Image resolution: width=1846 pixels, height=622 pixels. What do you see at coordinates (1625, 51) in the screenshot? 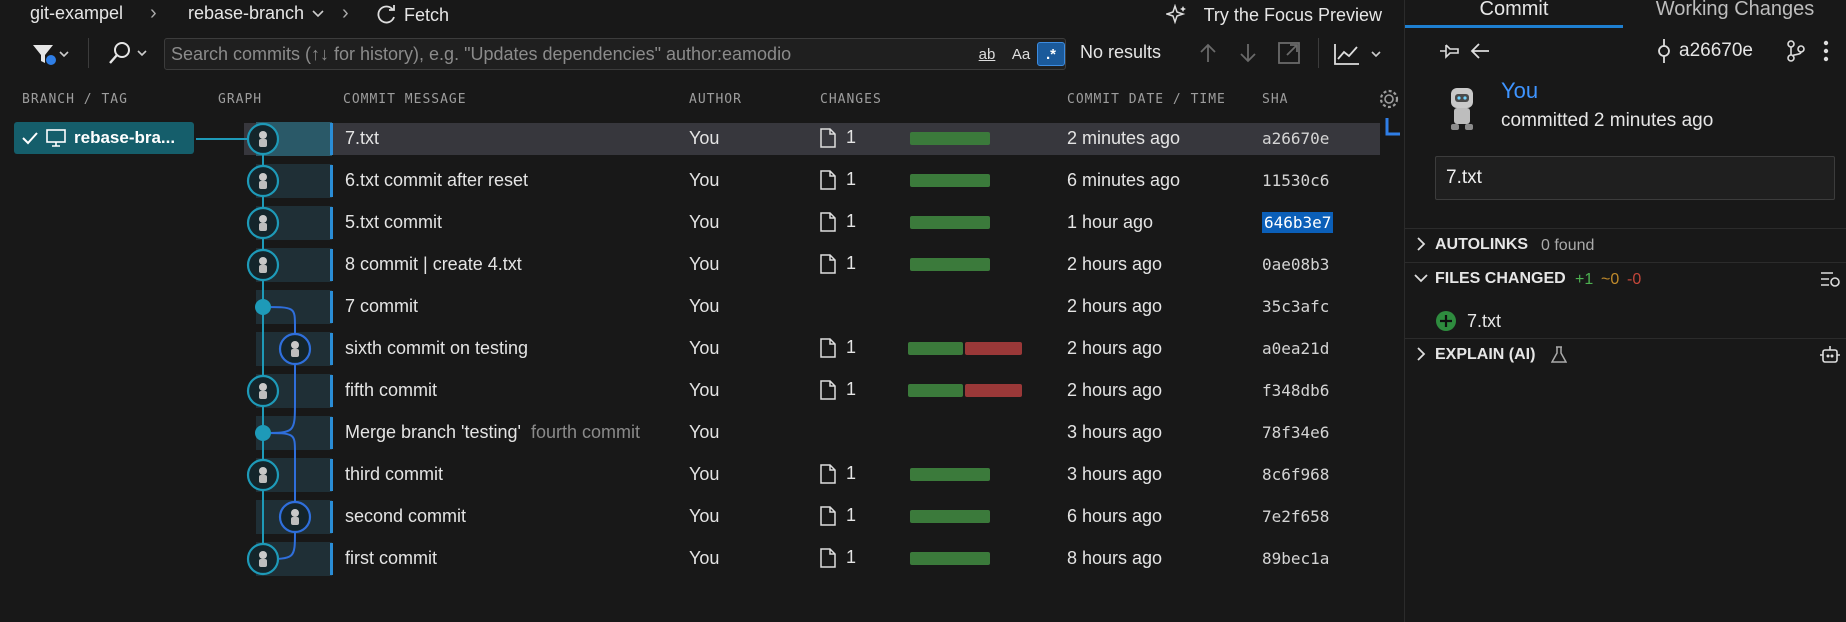
I see `details-toolbar: a26670e` at bounding box center [1625, 51].